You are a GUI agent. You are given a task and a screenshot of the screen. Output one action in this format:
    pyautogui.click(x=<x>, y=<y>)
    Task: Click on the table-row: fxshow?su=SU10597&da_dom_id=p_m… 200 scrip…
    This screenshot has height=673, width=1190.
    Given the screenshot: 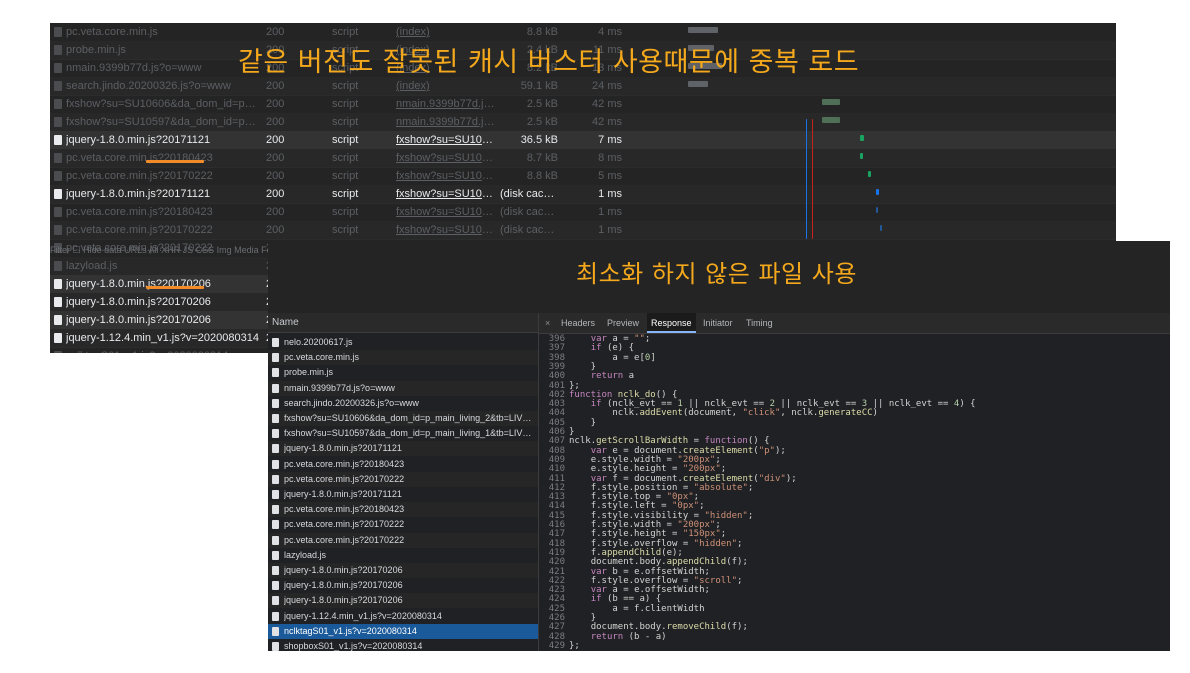 What is the action you would take?
    pyautogui.click(x=583, y=122)
    